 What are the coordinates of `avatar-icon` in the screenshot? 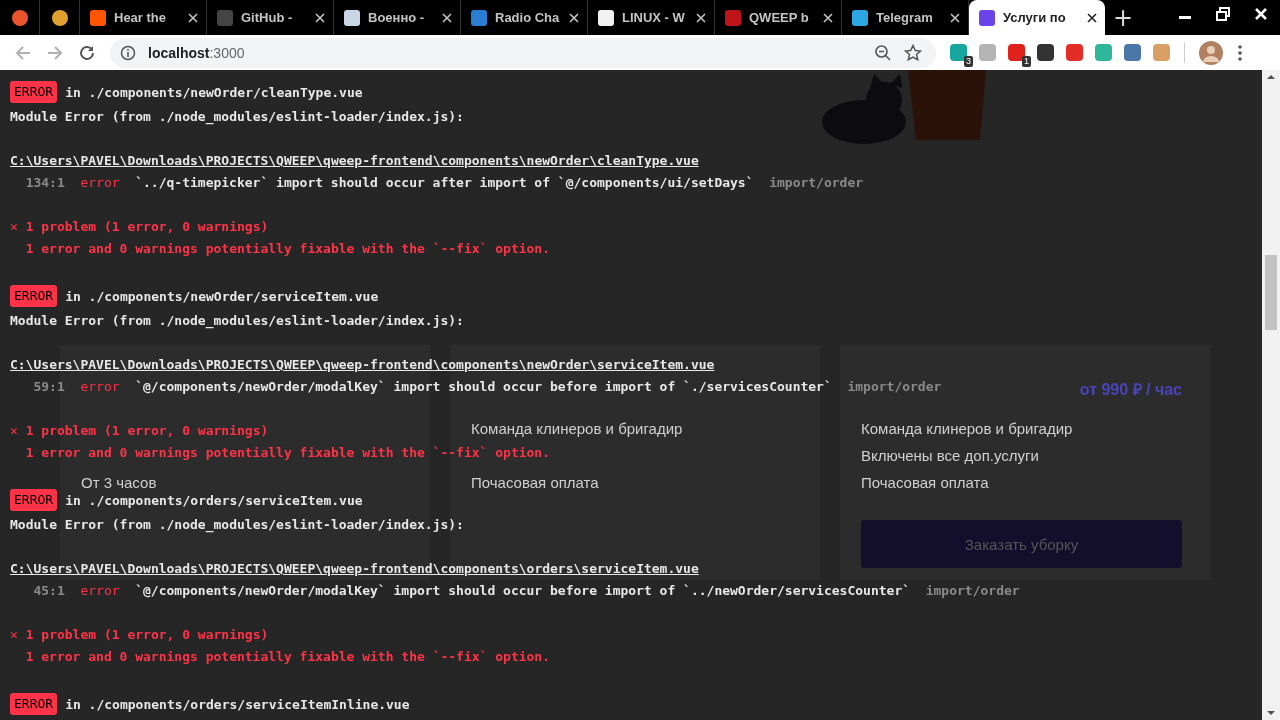 It's located at (1211, 52).